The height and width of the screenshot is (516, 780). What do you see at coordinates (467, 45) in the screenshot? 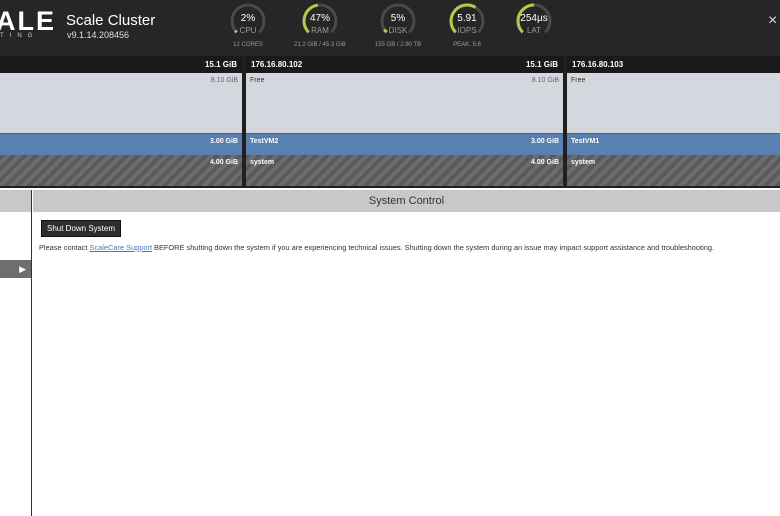
I see `iops-subtext: PEAK: 9.6` at bounding box center [467, 45].